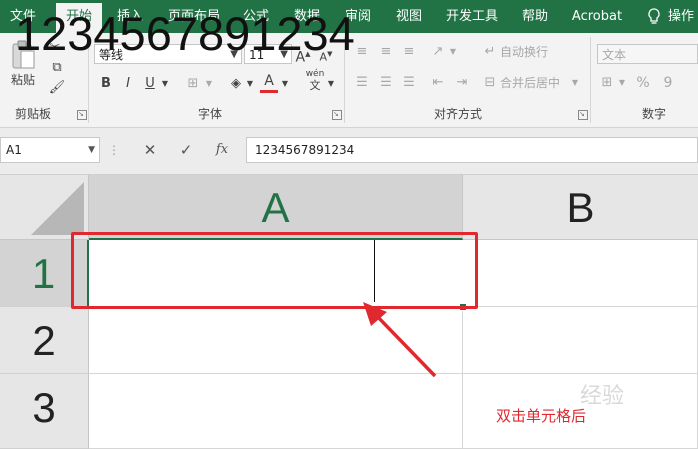 The image size is (698, 449). I want to click on tab-help: 帮助, so click(535, 16).